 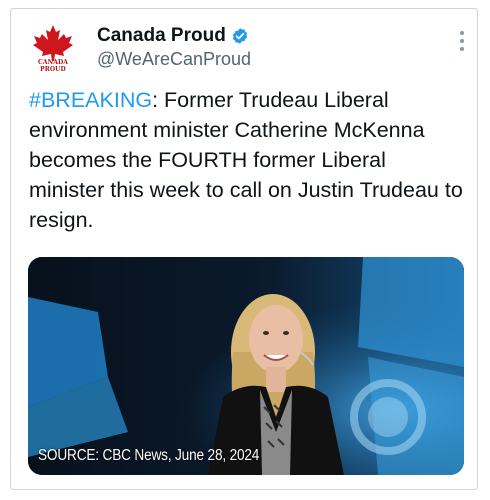 What do you see at coordinates (90, 100) in the screenshot?
I see `hashtag-link: #BREAKING` at bounding box center [90, 100].